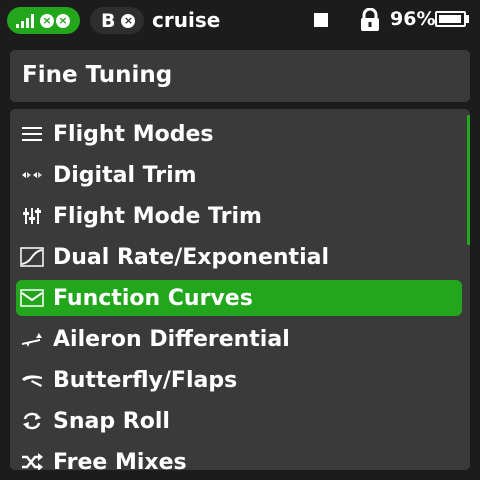 Image resolution: width=480 pixels, height=480 pixels. Describe the element at coordinates (153, 298) in the screenshot. I see `menu-item-label: Function Curves` at that location.